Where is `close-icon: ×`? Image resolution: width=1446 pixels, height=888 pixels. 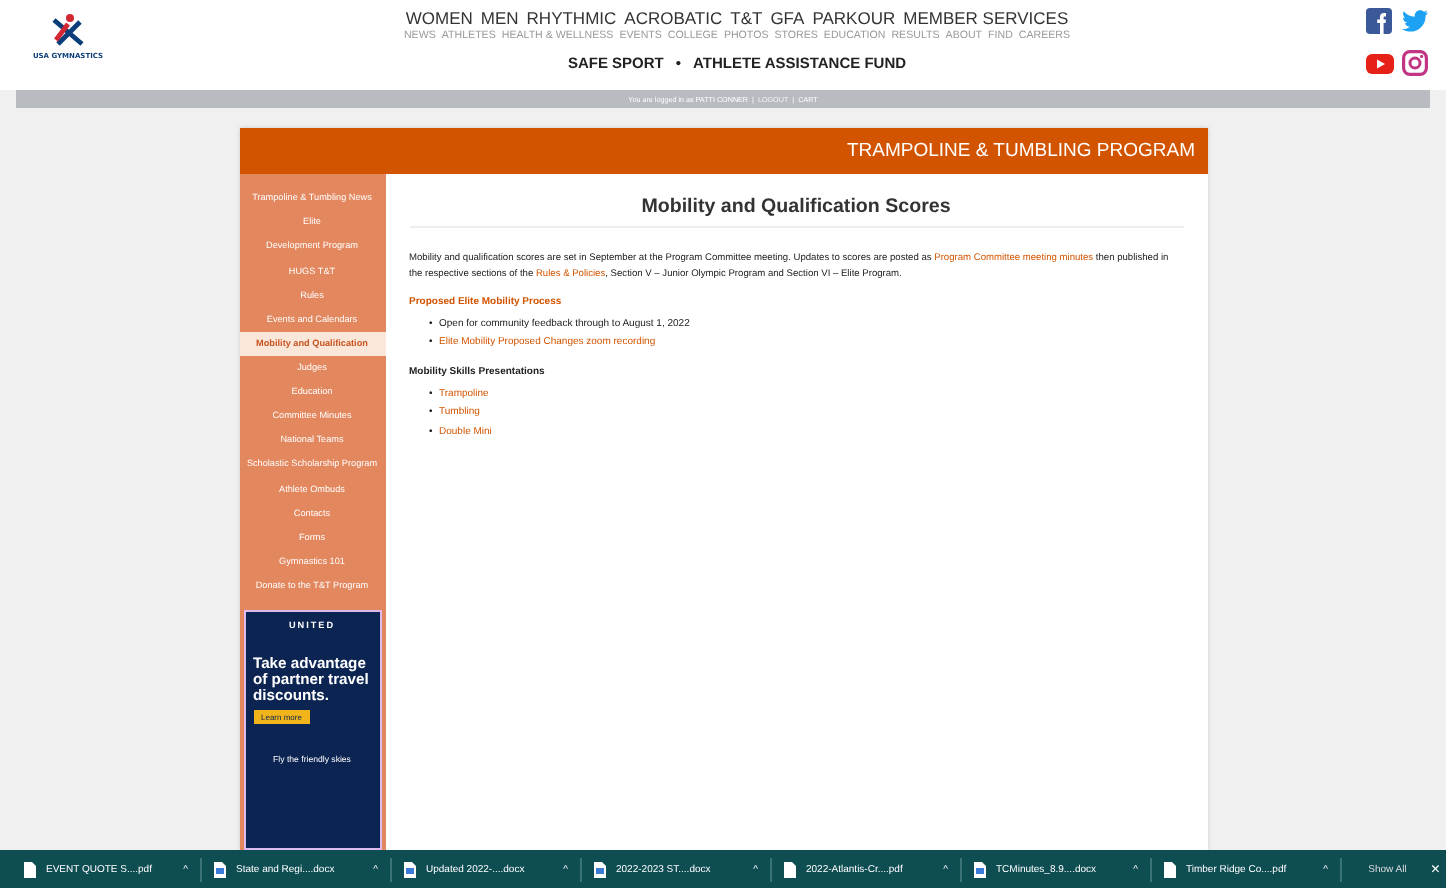
close-icon: × is located at coordinates (1435, 869).